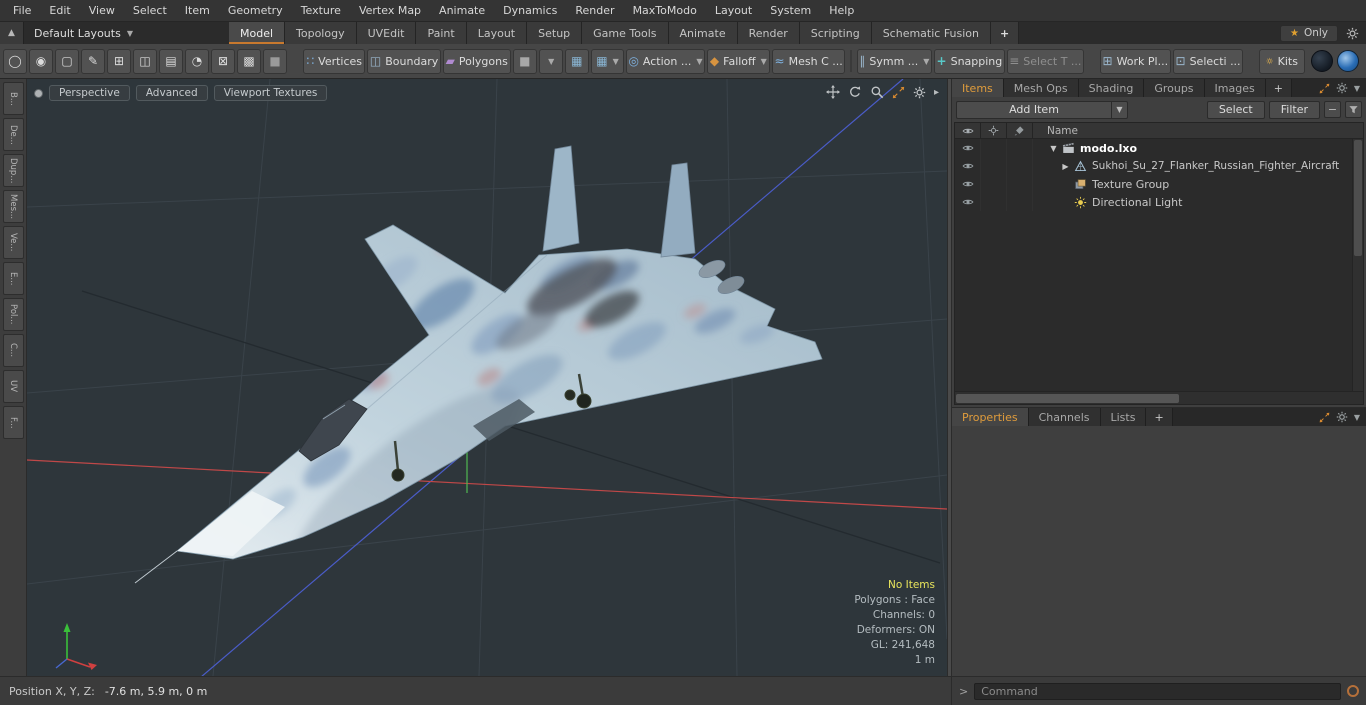  Describe the element at coordinates (994, 130) in the screenshot. I see `pin-column-icon` at that location.